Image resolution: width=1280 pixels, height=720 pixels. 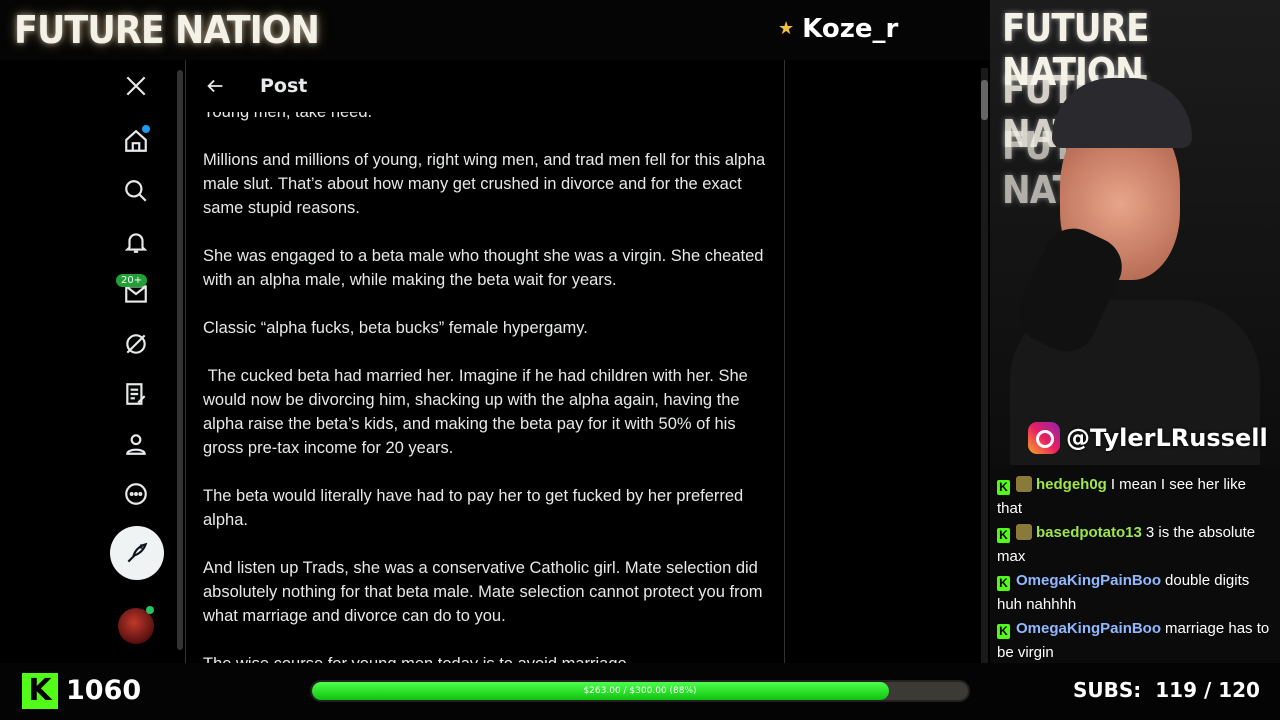 I want to click on follower-count: 1060, so click(x=104, y=690).